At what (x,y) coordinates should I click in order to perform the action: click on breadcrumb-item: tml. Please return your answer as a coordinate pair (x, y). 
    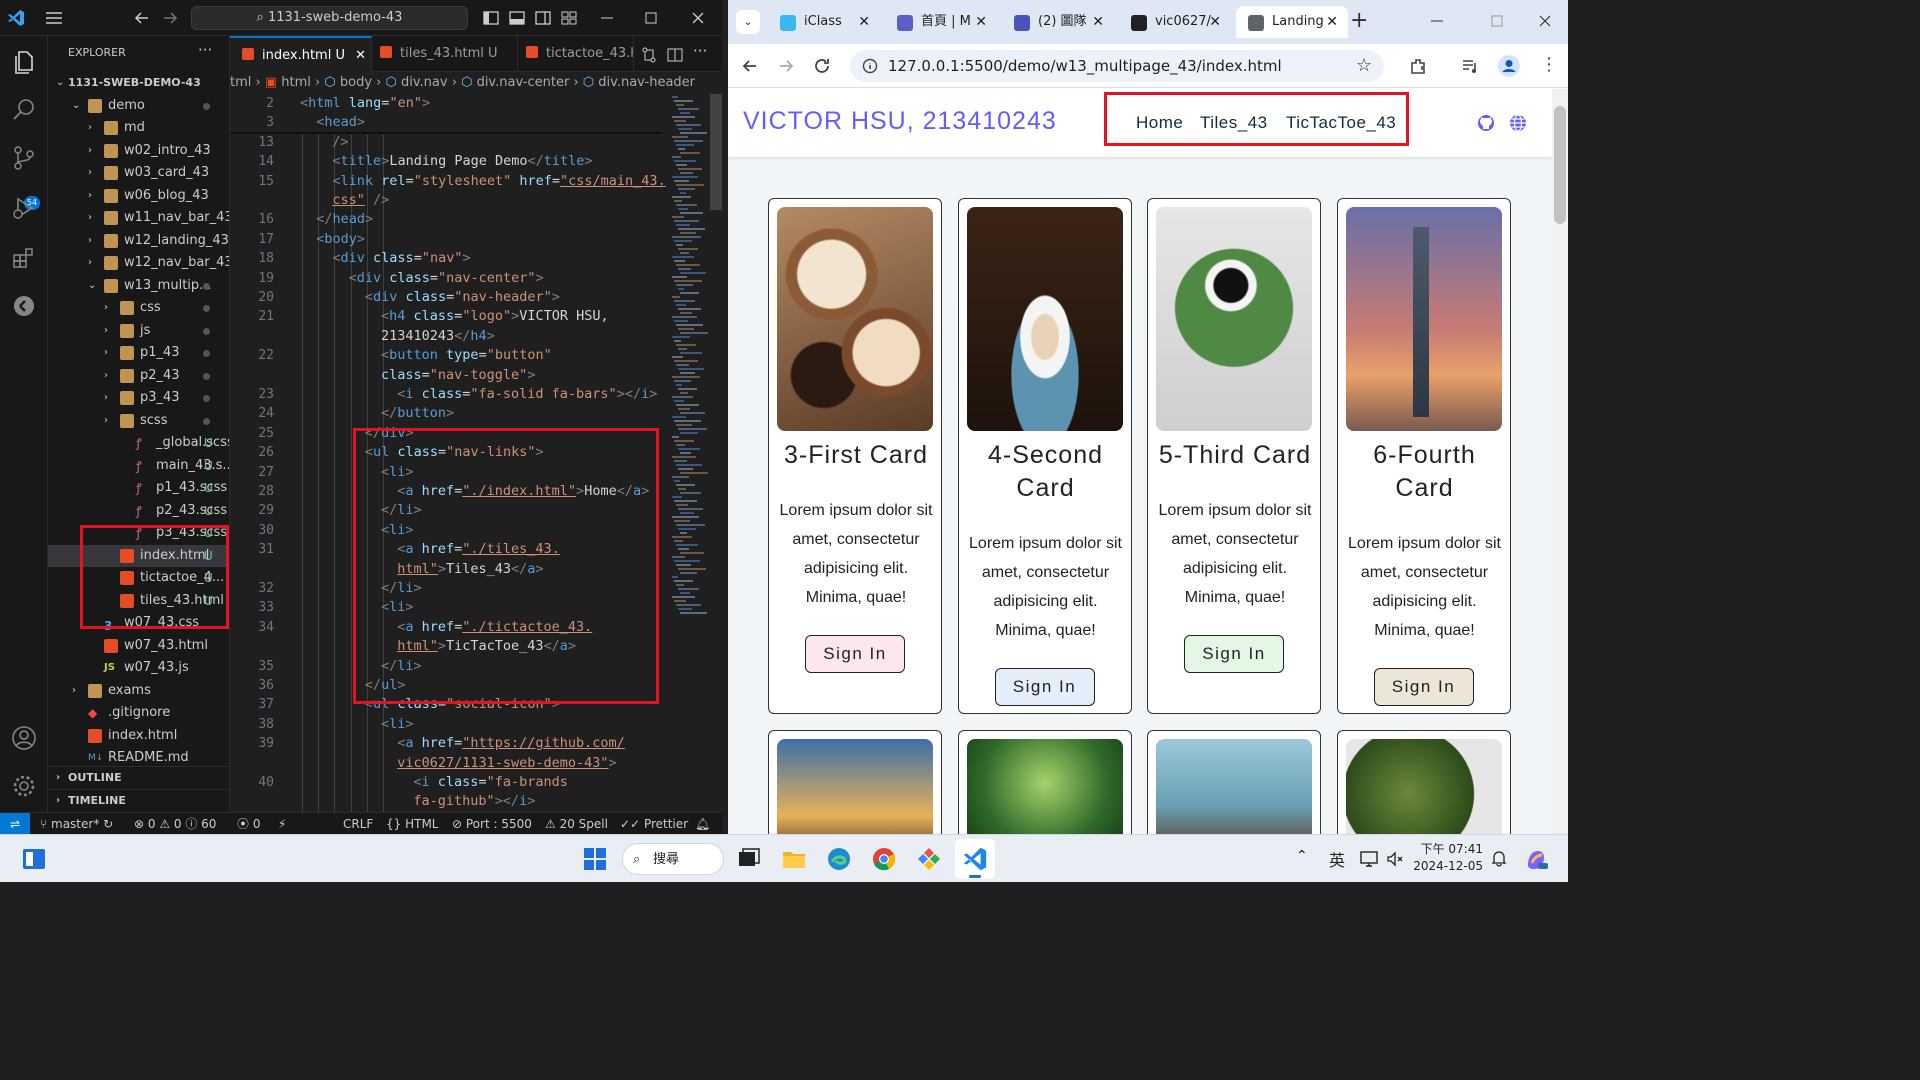
    Looking at the image, I should click on (240, 82).